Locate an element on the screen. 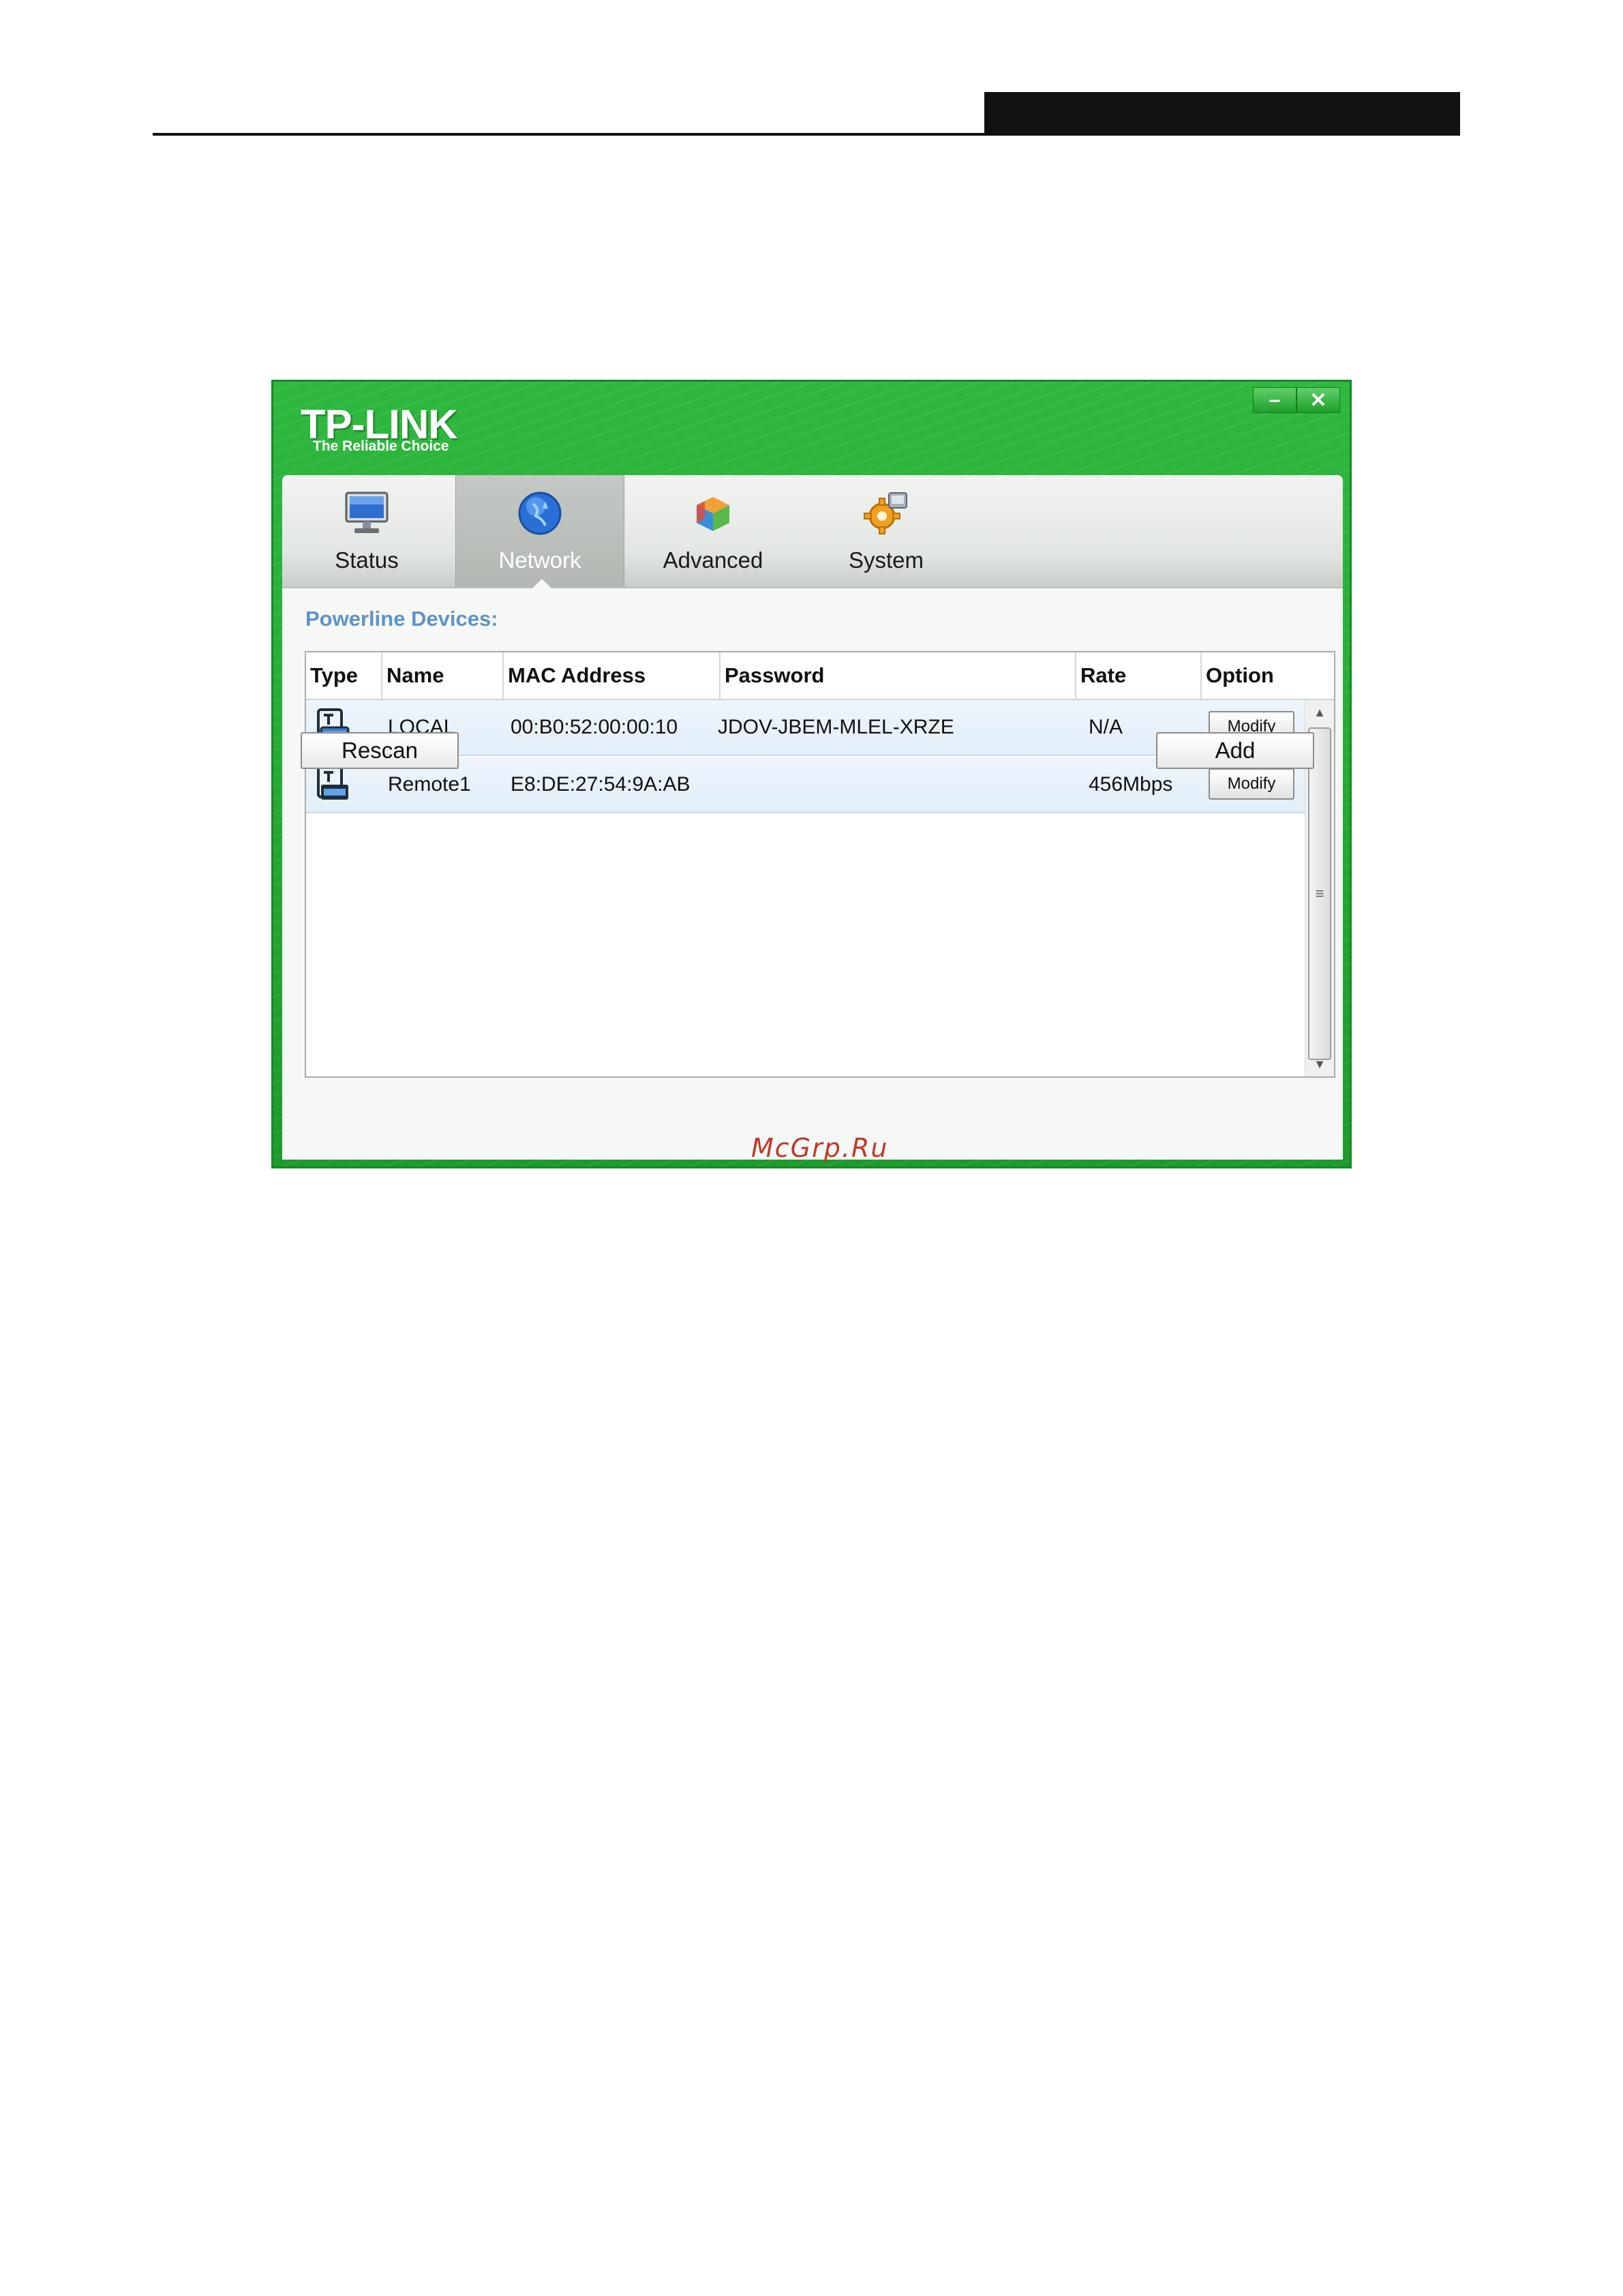 Image resolution: width=1623 pixels, height=2296 pixels. tab-status-label: Status is located at coordinates (367, 560).